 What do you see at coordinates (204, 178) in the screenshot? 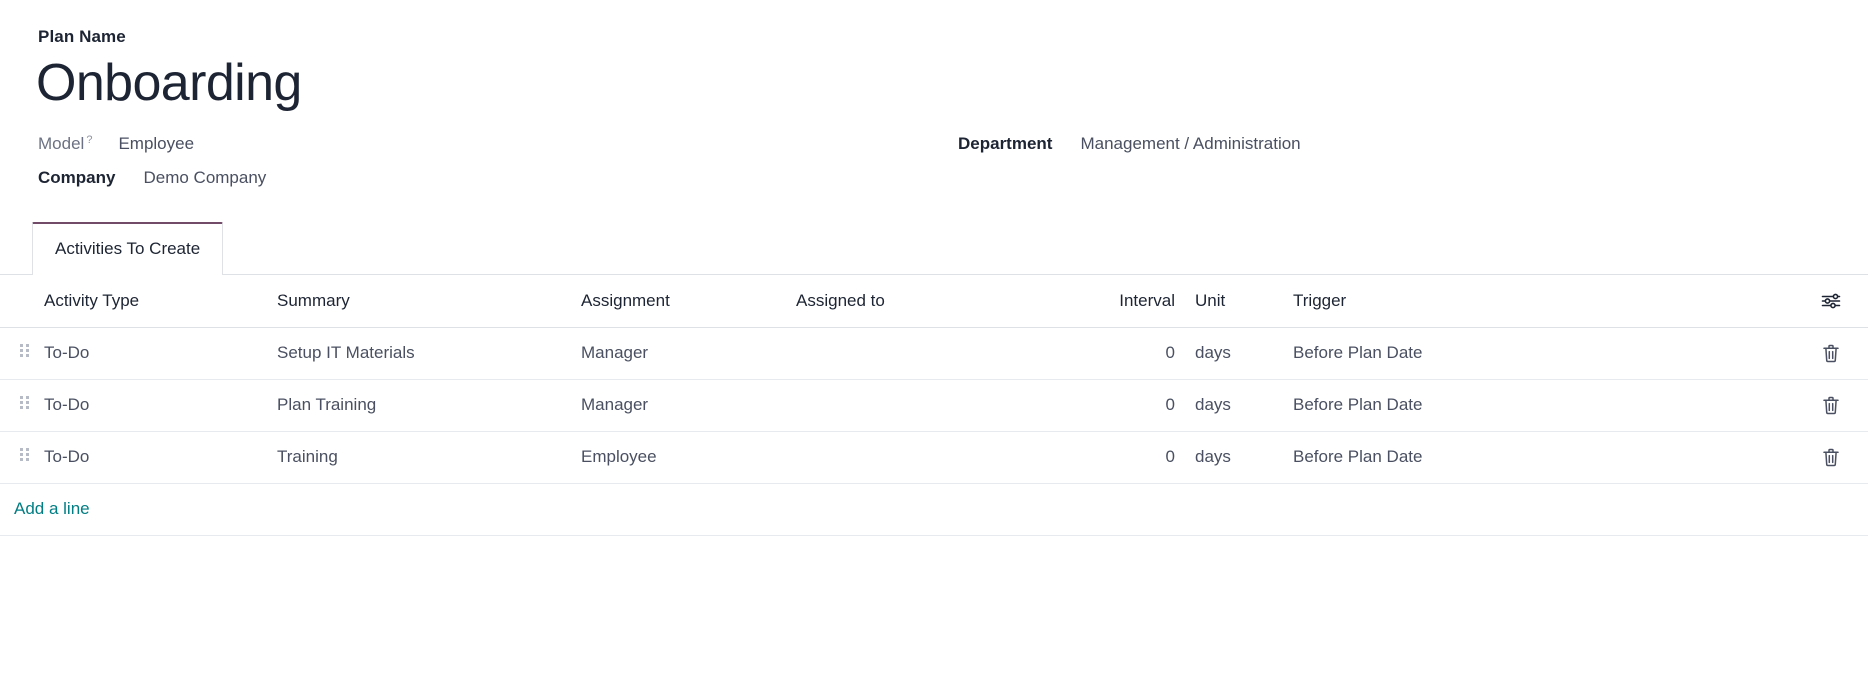
I see `company-value: Demo Company` at bounding box center [204, 178].